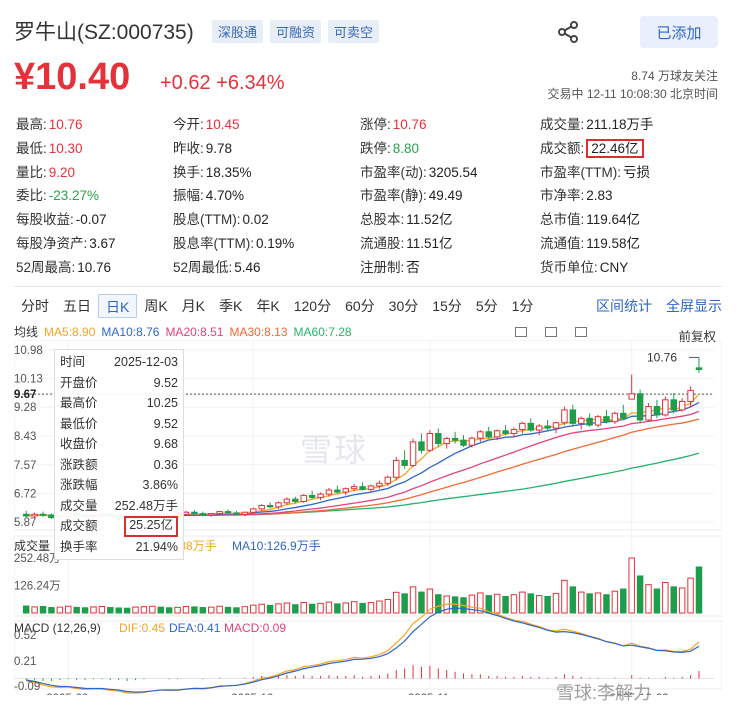  What do you see at coordinates (592, 147) in the screenshot?
I see `quote-stat: 成交额: 22.46亿` at bounding box center [592, 147].